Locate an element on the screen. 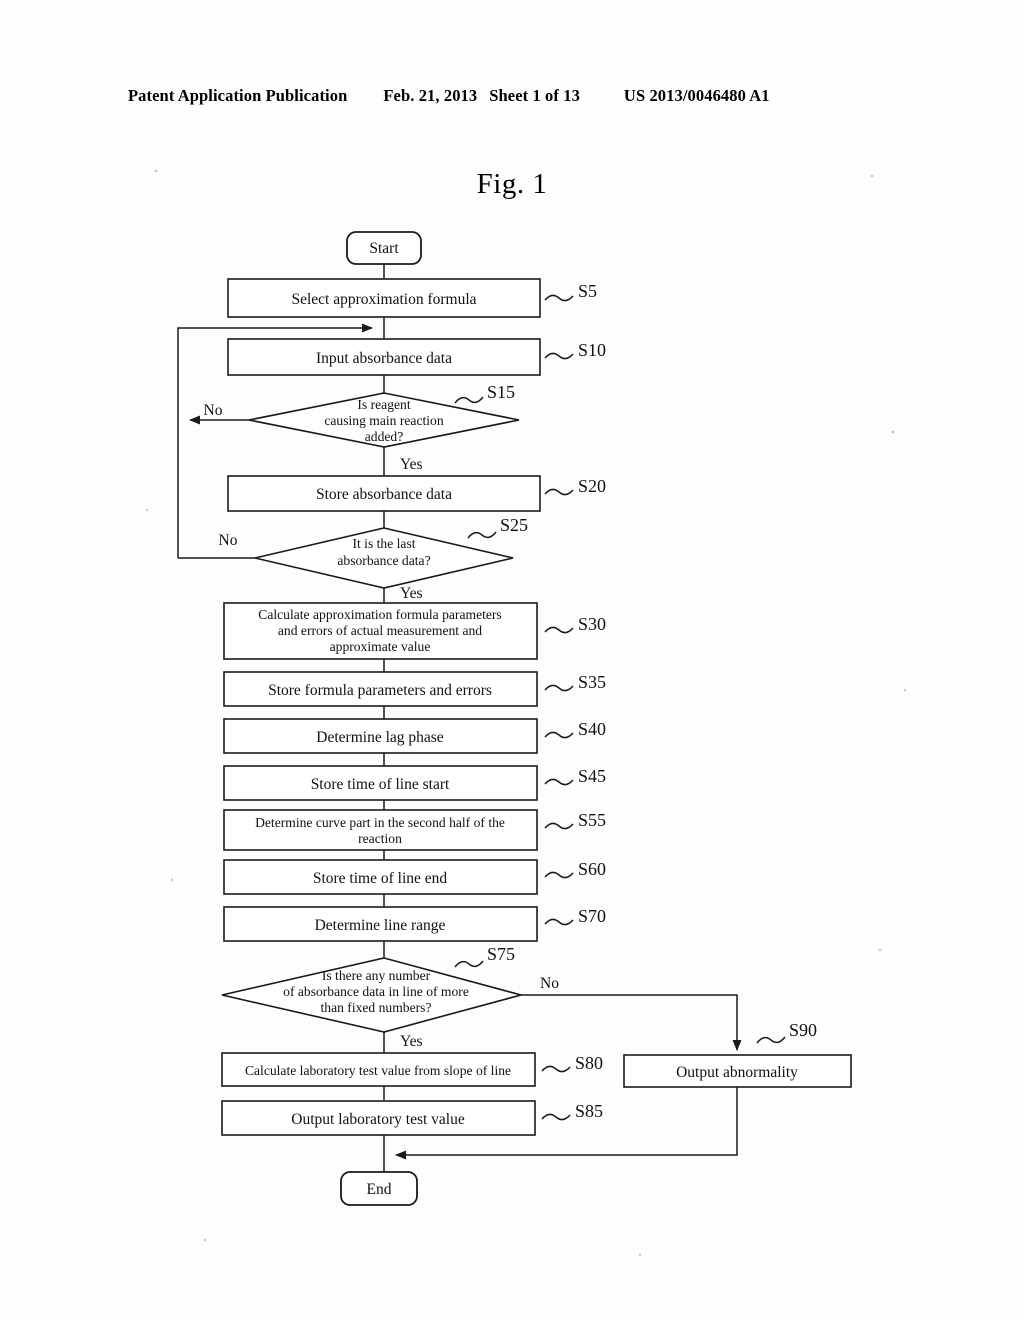 The image size is (1024, 1320). leader-s35 is located at coordinates (559, 688).